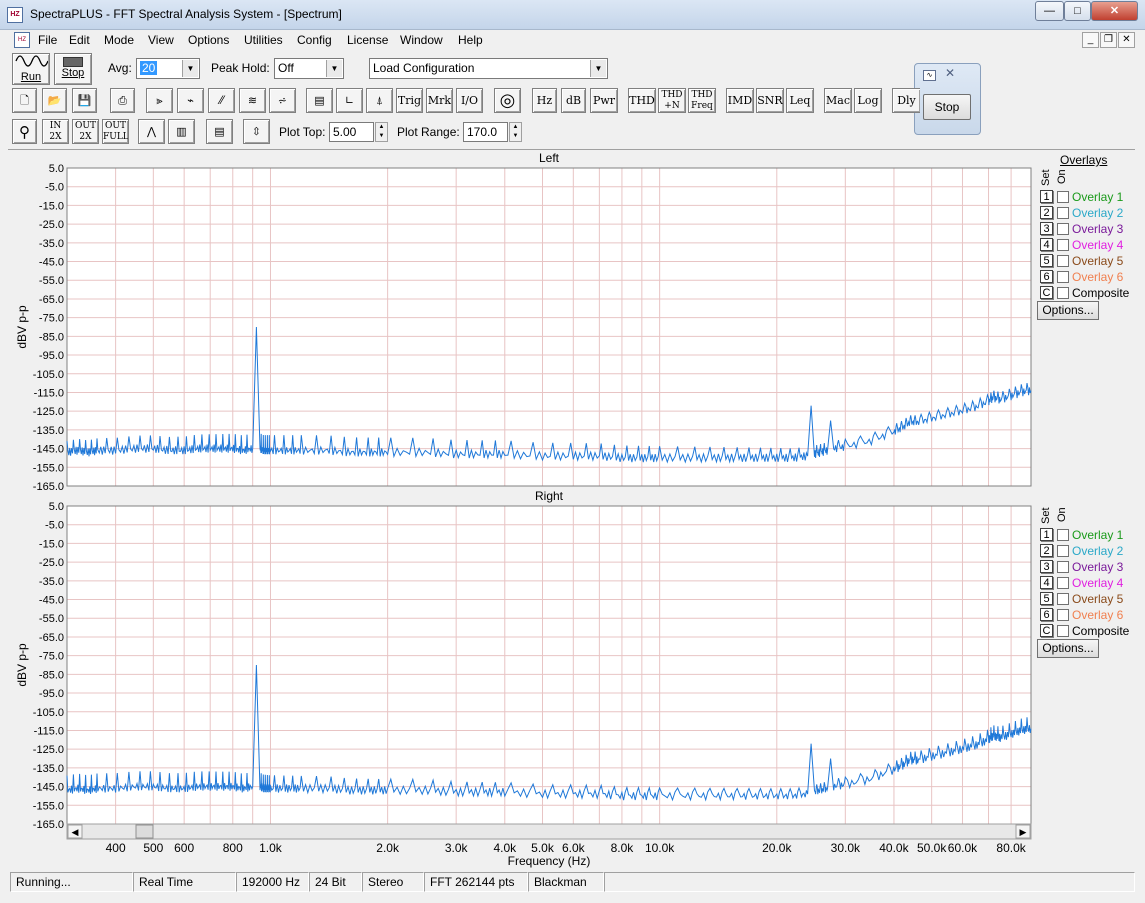 This screenshot has width=1145, height=903. Describe the element at coordinates (349, 100) in the screenshot. I see `axis-icon: ∟` at that location.